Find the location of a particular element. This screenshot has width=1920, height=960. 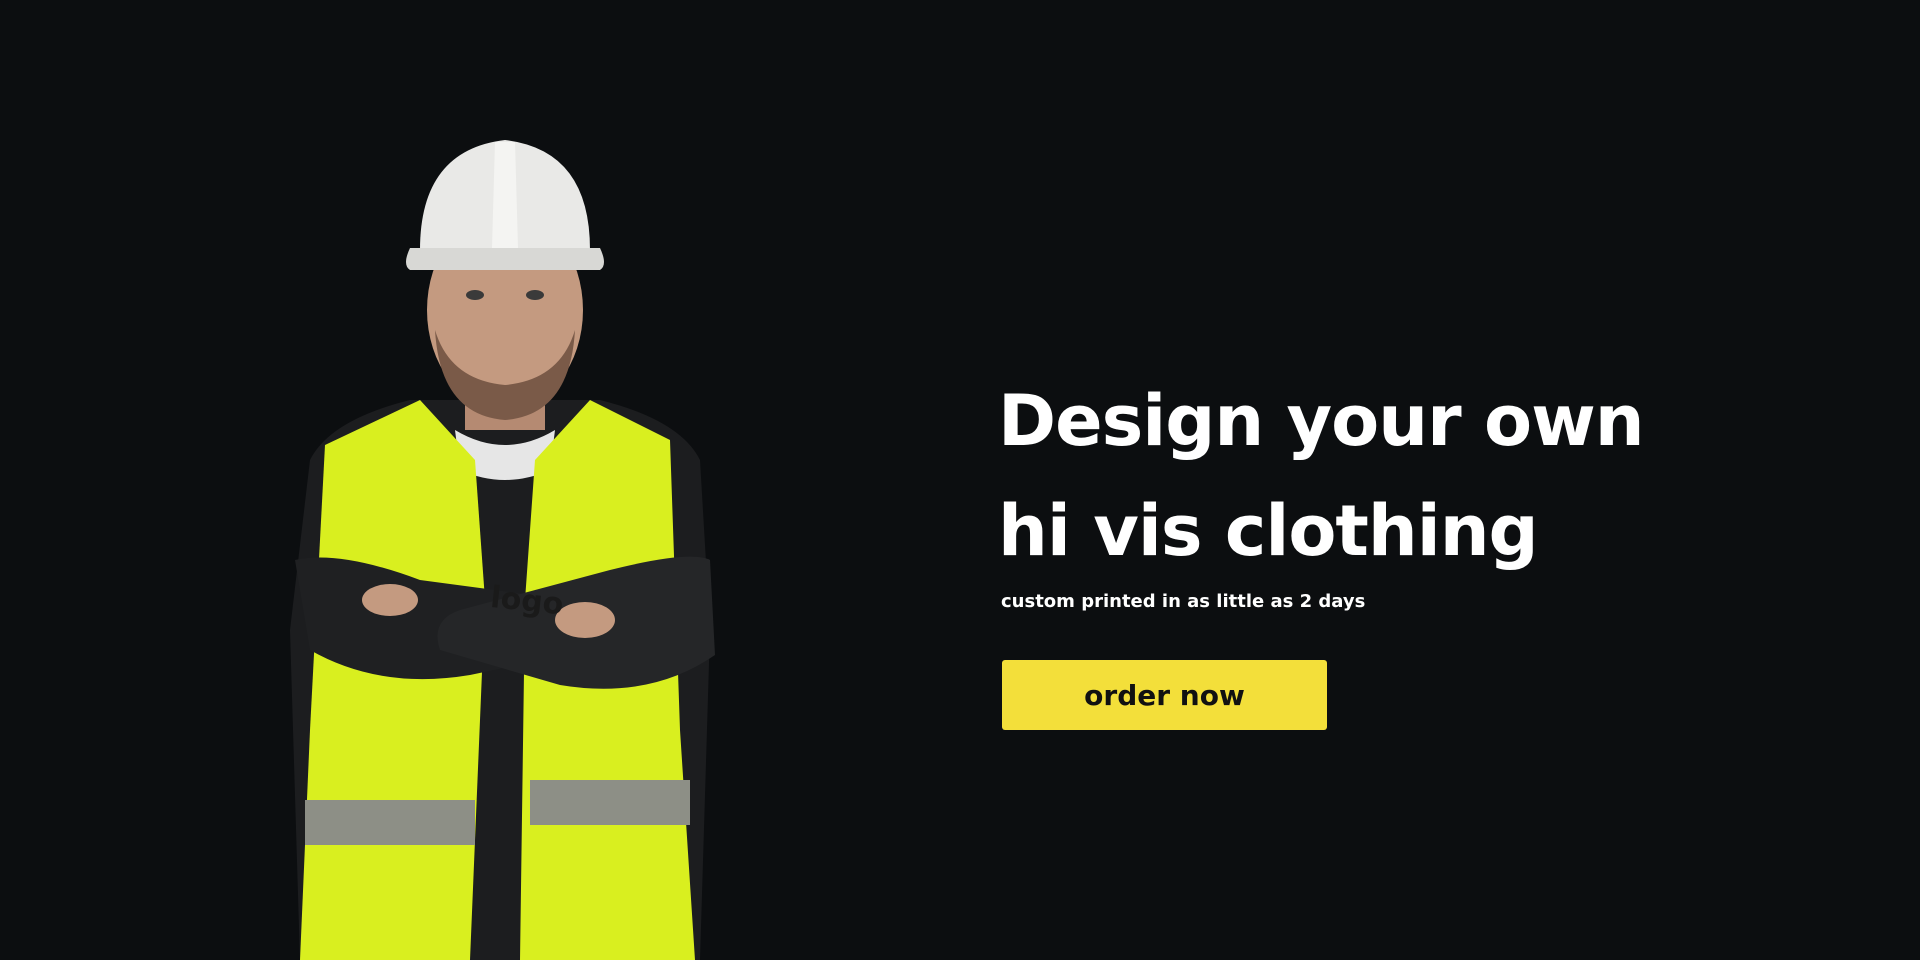

headline-line-2: hi vis clothing is located at coordinates (1268, 531).